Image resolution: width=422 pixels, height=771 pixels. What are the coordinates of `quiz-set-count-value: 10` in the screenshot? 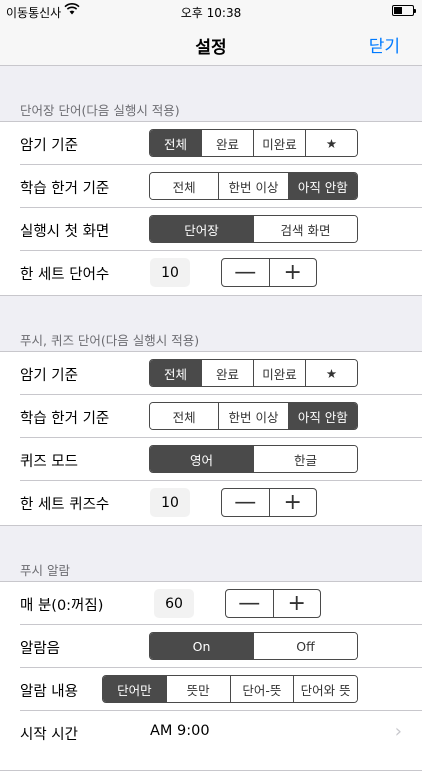 It's located at (170, 502).